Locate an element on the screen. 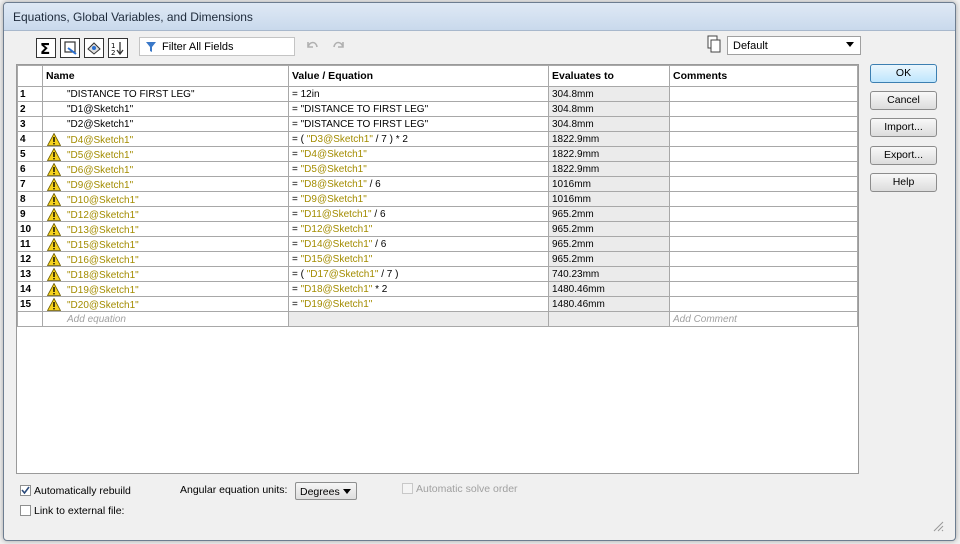 The image size is (960, 544). equation-cell: = 12in is located at coordinates (418, 94).